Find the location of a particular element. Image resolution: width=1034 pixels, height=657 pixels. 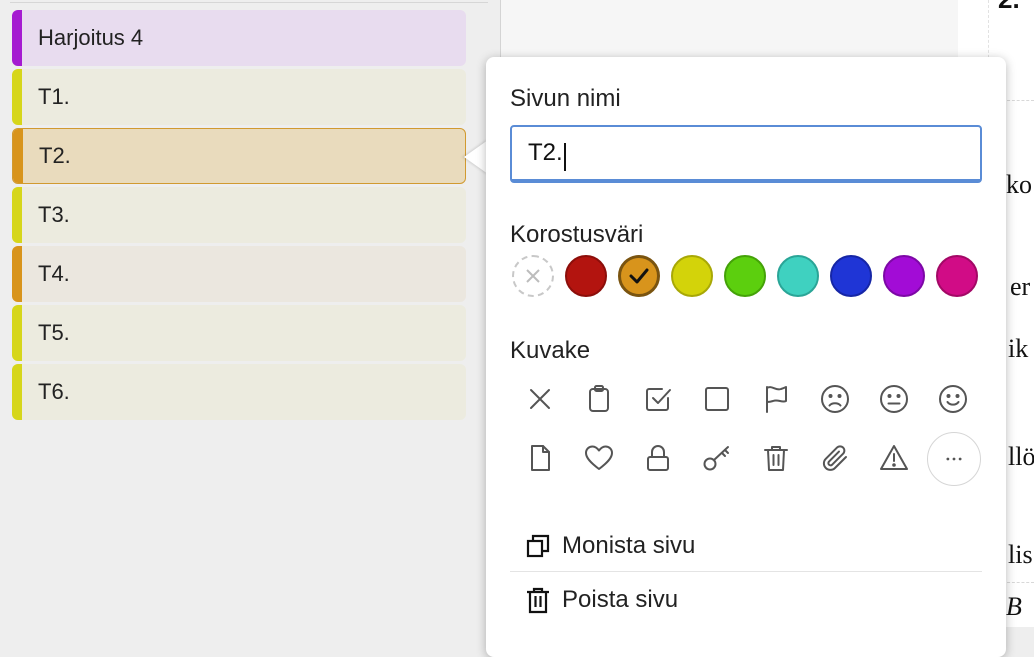

document-text-fragment: llö is located at coordinates (1021, 456).